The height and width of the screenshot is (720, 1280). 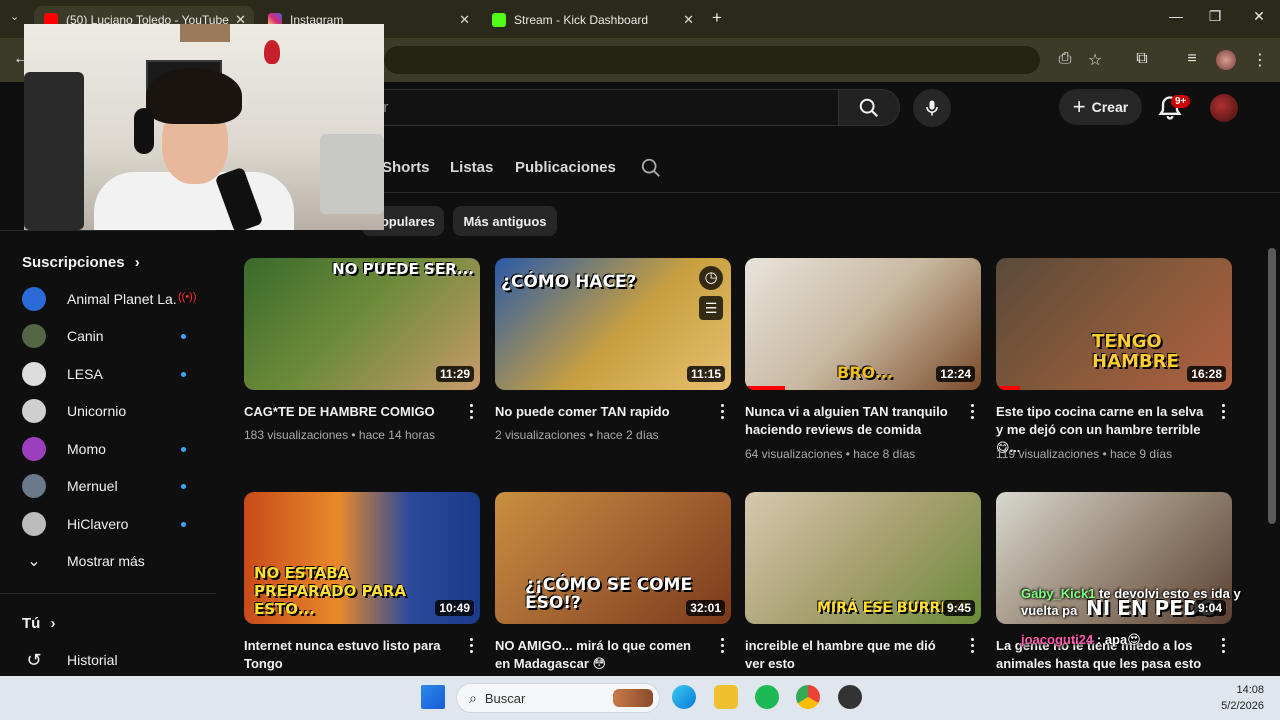 What do you see at coordinates (869, 107) in the screenshot?
I see `search-button` at bounding box center [869, 107].